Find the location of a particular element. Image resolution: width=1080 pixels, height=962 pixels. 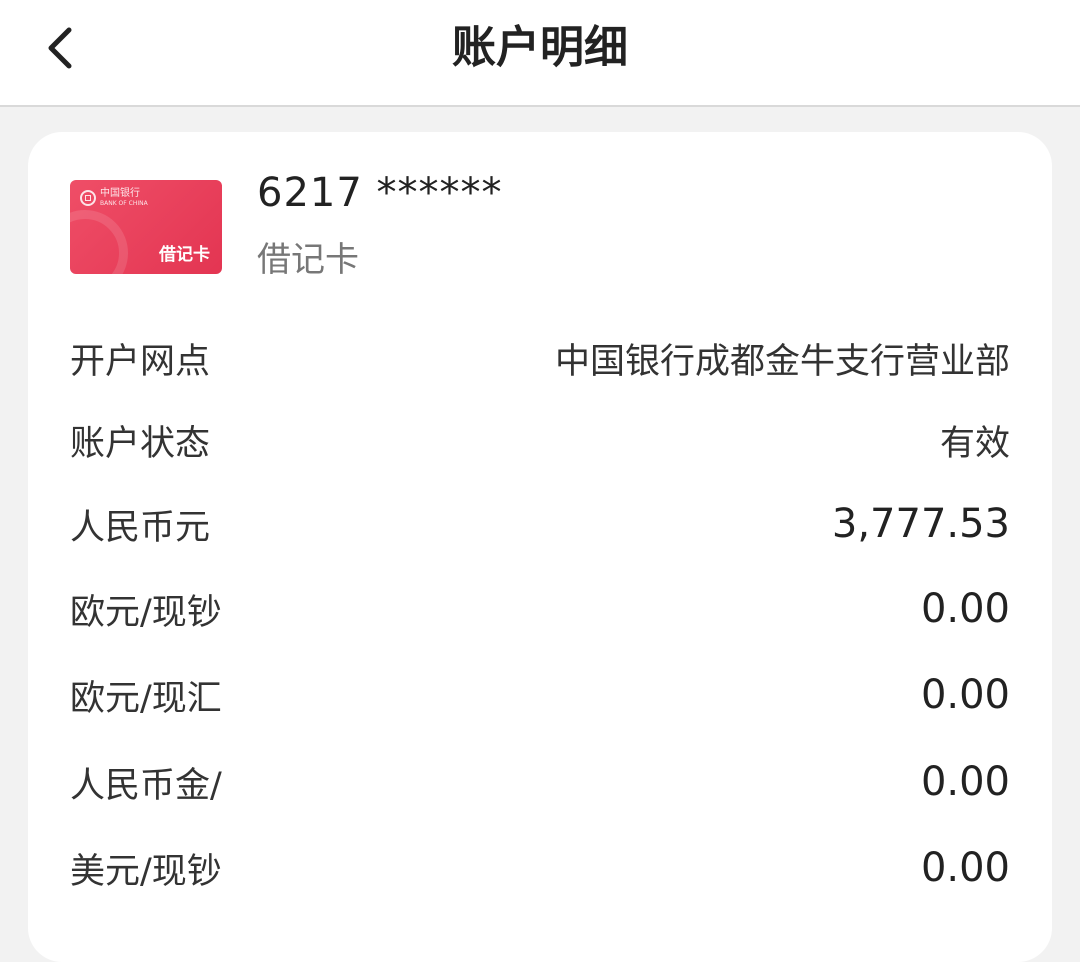

card-image-type-label: 借记卡 is located at coordinates (184, 255).